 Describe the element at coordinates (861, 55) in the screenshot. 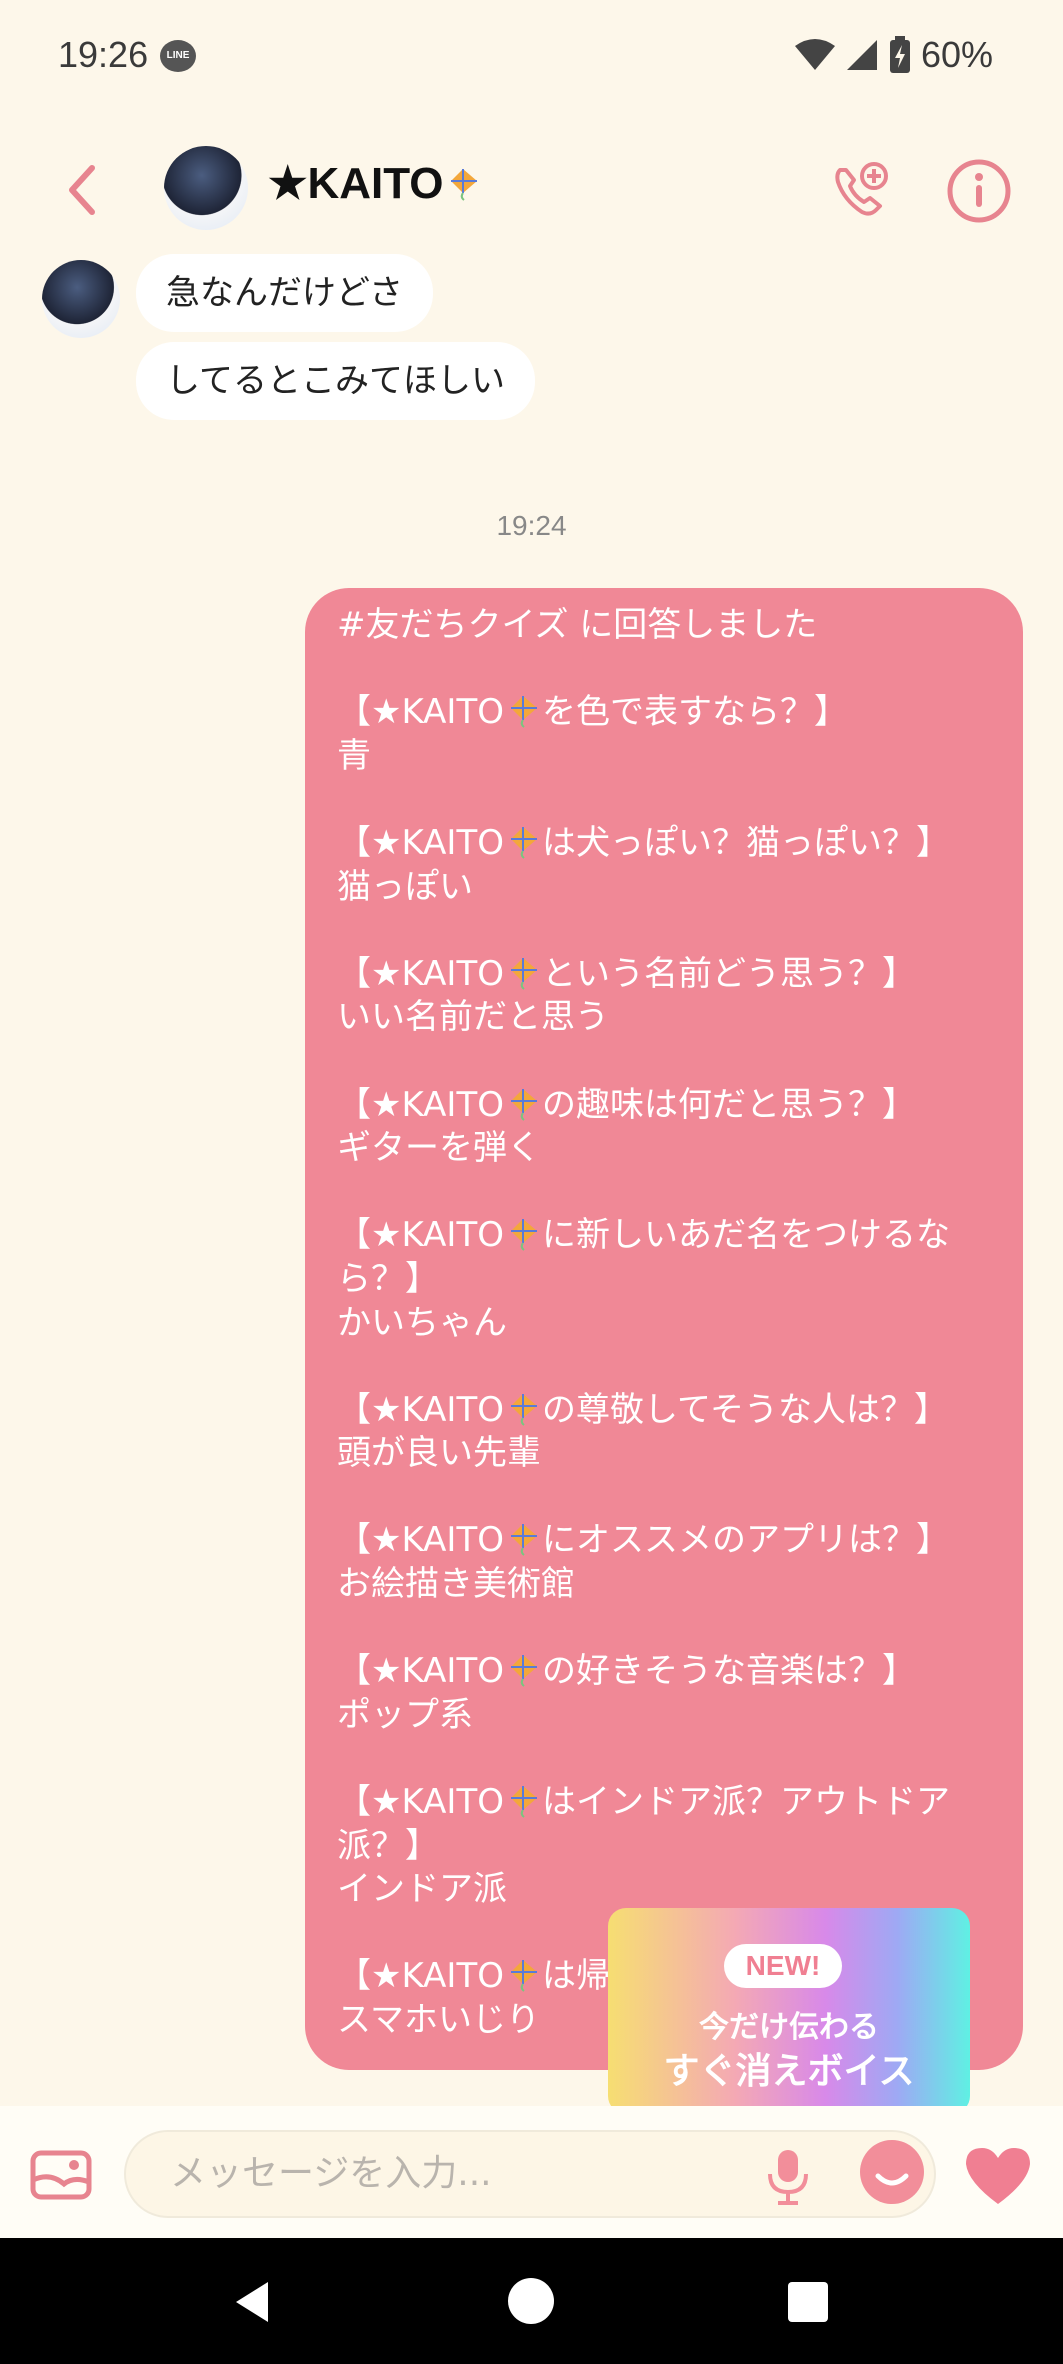

I see `signal-icon` at that location.